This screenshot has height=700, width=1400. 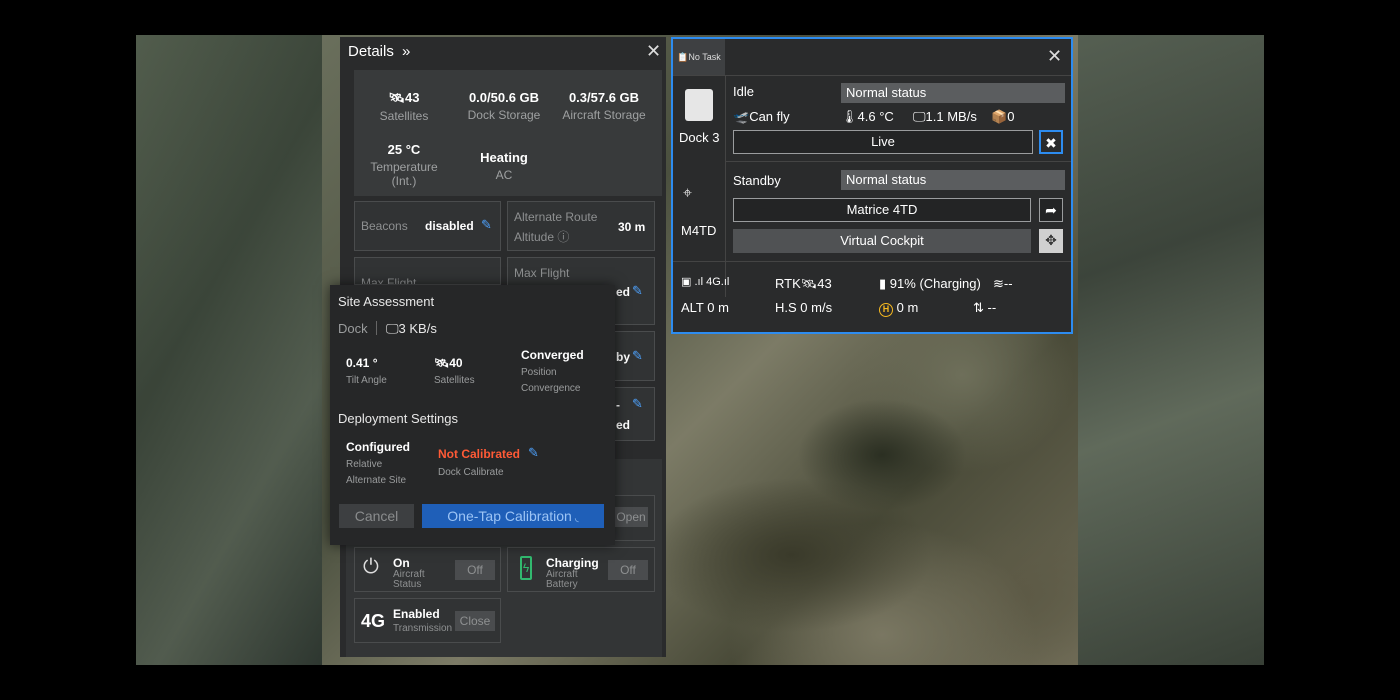 I want to click on dock-count: 📦0, so click(x=1003, y=116).